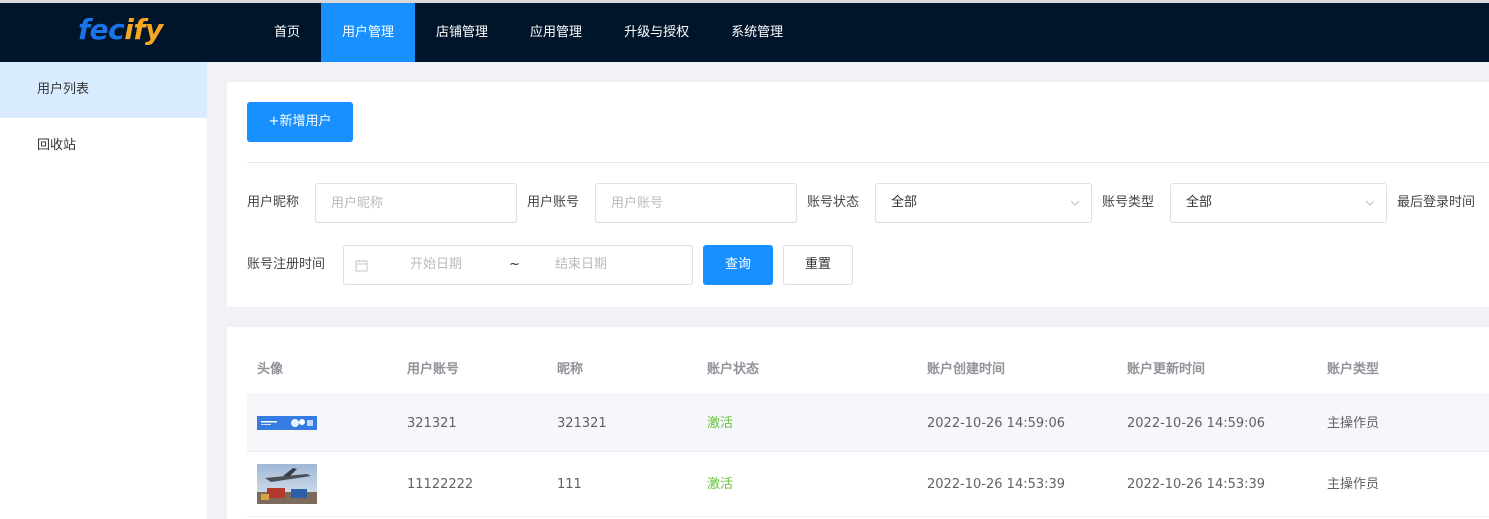 The width and height of the screenshot is (1489, 519). What do you see at coordinates (432, 423) in the screenshot?
I see `cell-account: 321321` at bounding box center [432, 423].